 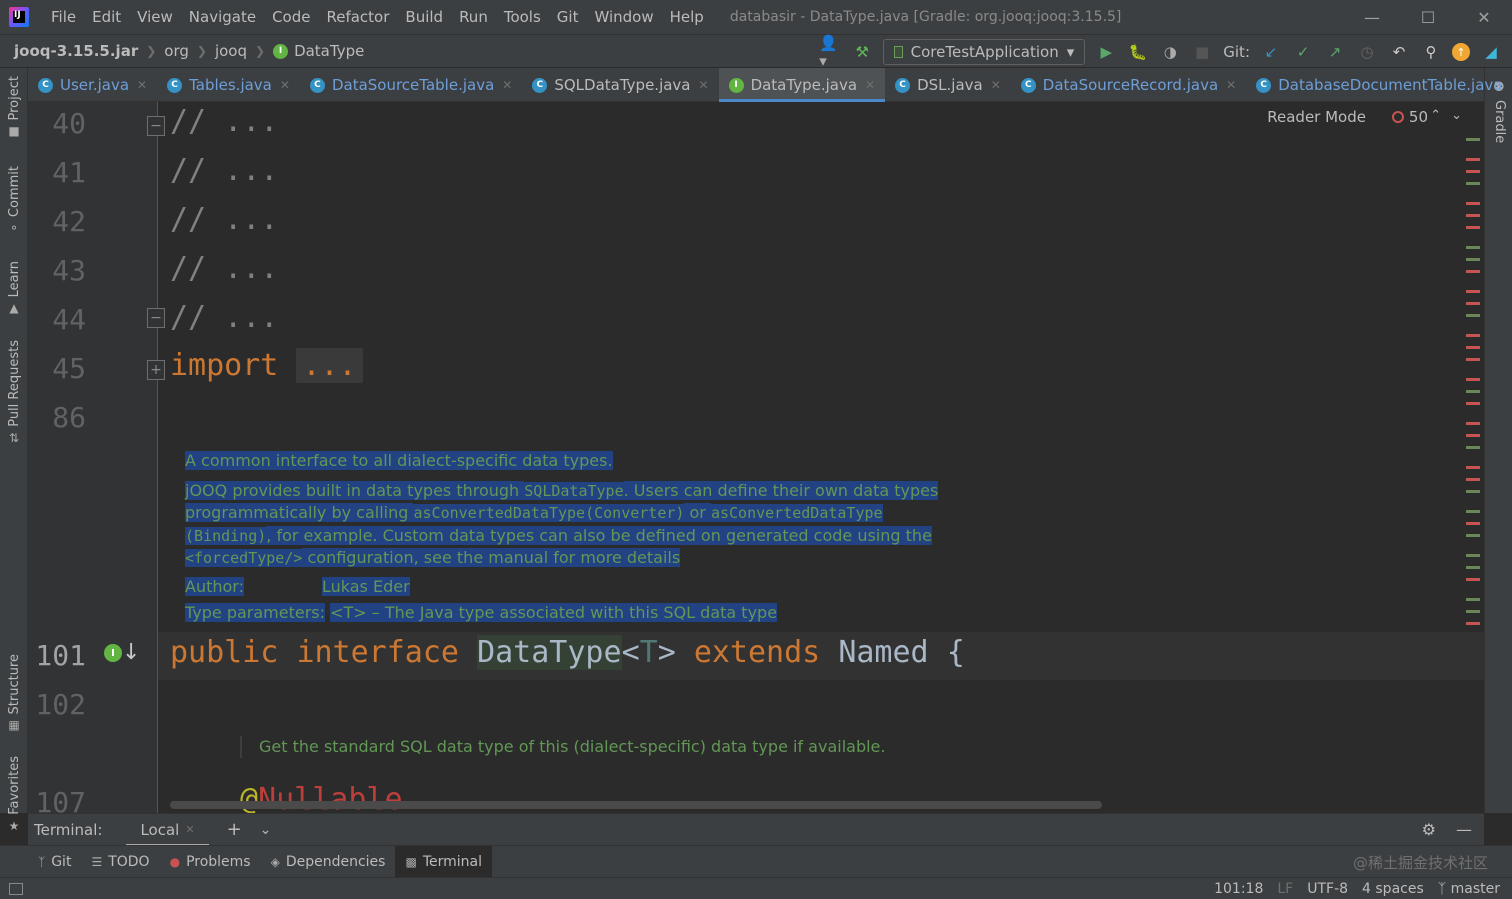 What do you see at coordinates (63, 17) in the screenshot?
I see `menu-file: File` at bounding box center [63, 17].